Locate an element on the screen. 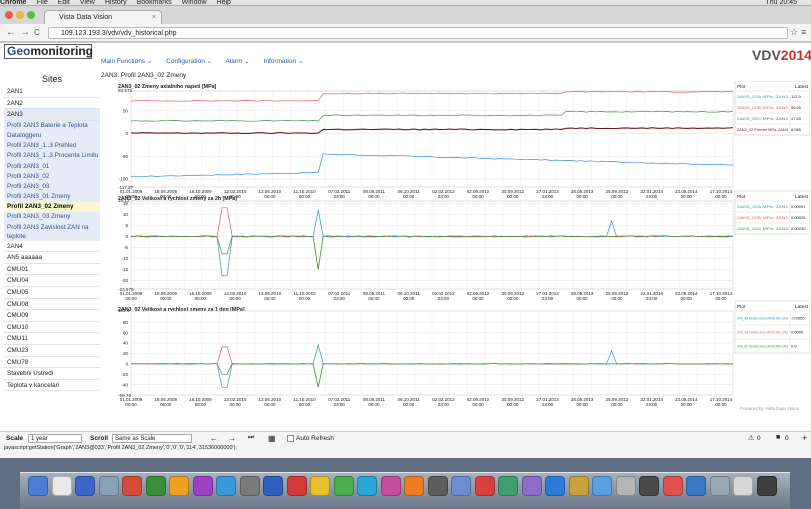  sidebar-item: Profil 2AN3_01 is located at coordinates (52, 166).